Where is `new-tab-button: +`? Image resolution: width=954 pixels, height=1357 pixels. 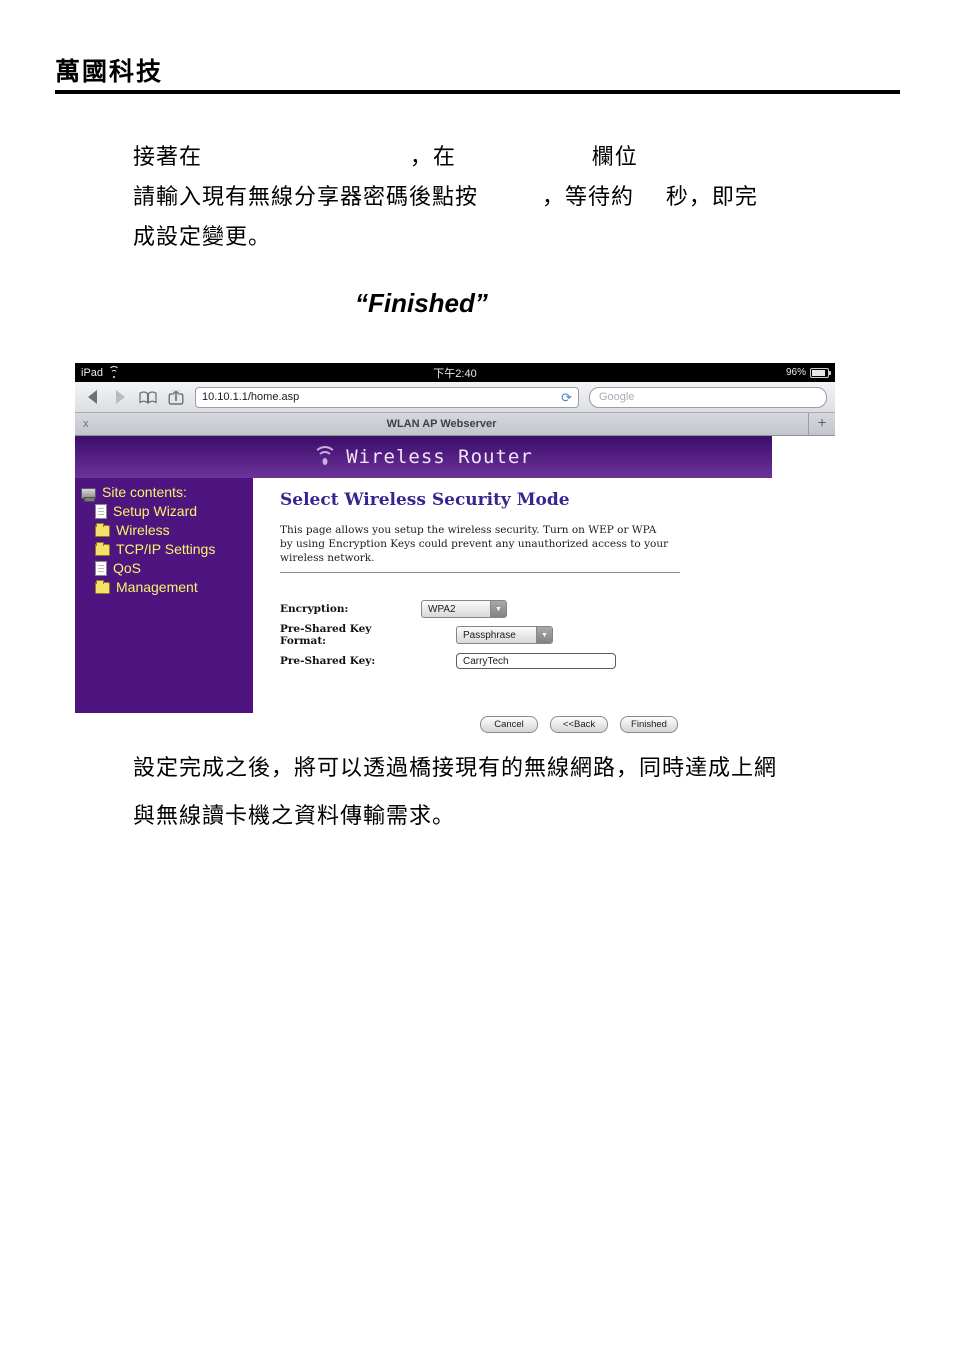 new-tab-button: + is located at coordinates (822, 424).